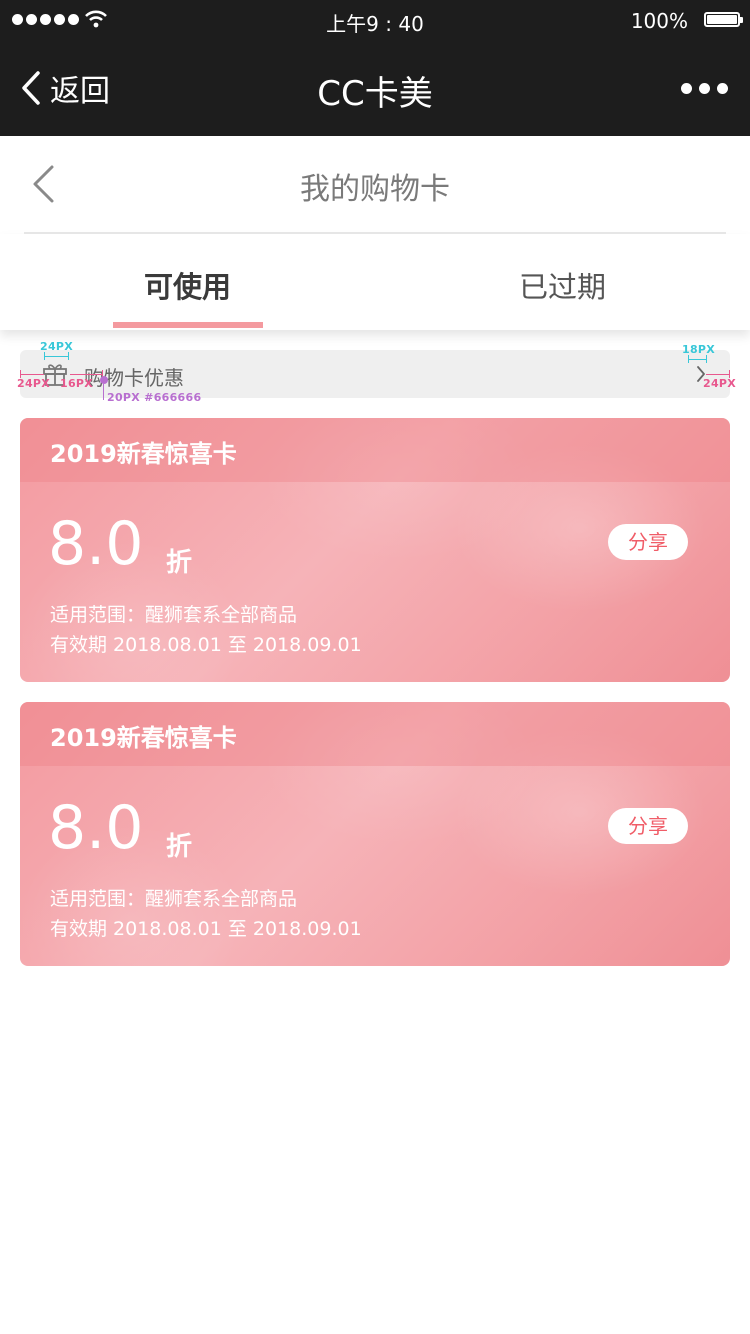  I want to click on nav-bar: 返回 CC卡美, so click(375, 88).